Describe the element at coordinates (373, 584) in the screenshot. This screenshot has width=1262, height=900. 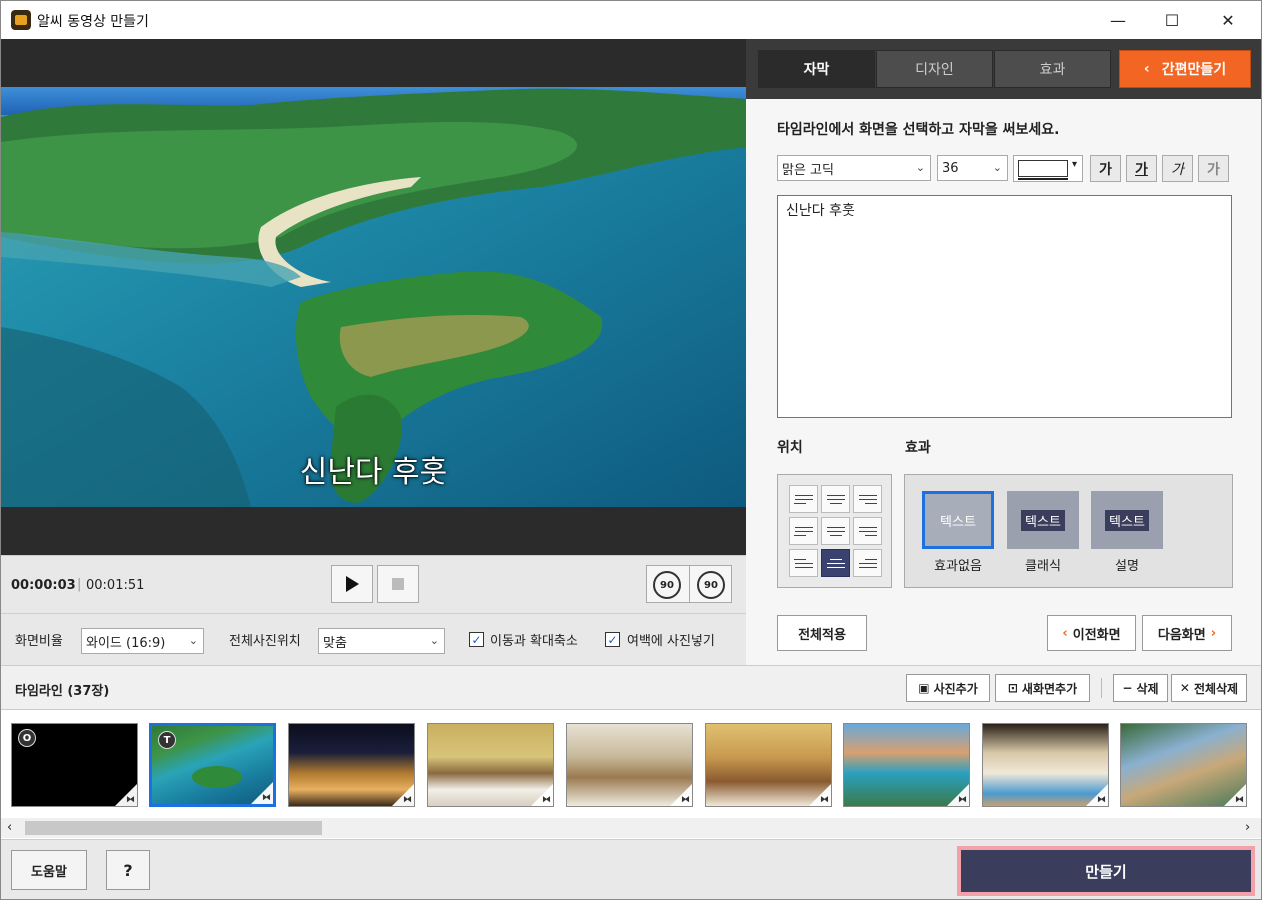
I see `playback-controls: 00:00:03 | 00:01:51 90 90` at that location.